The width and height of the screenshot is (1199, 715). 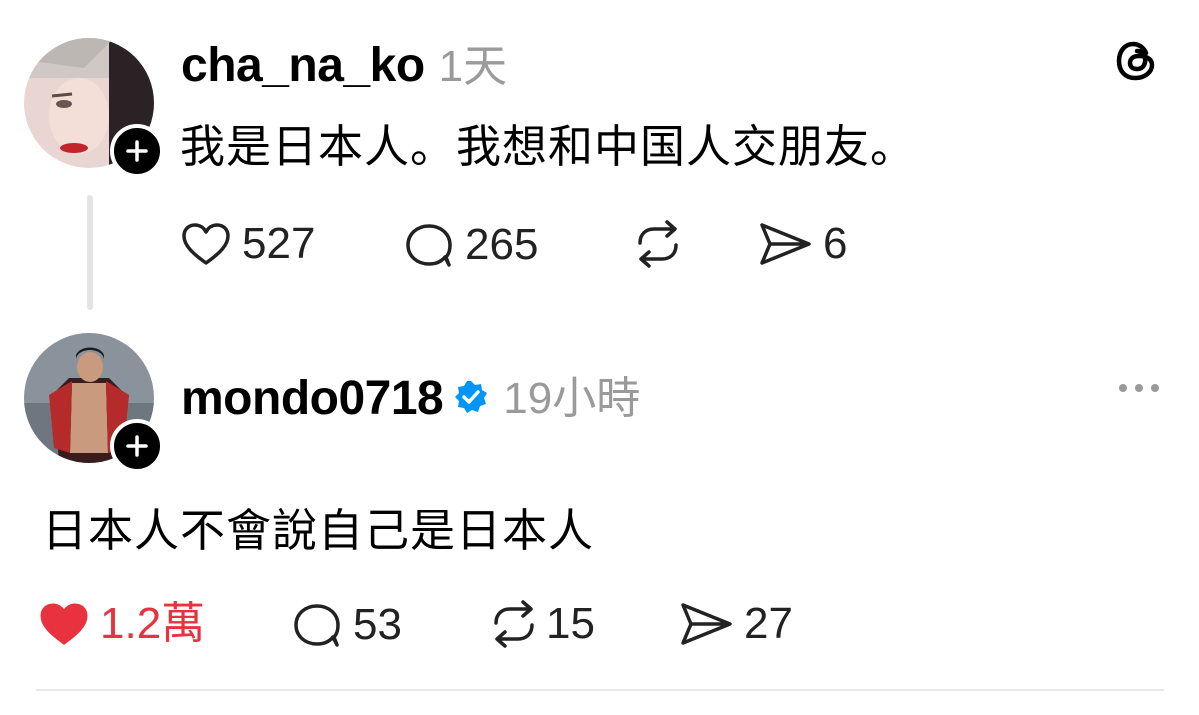 What do you see at coordinates (346, 625) in the screenshot?
I see `reply-reply-button: 53` at bounding box center [346, 625].